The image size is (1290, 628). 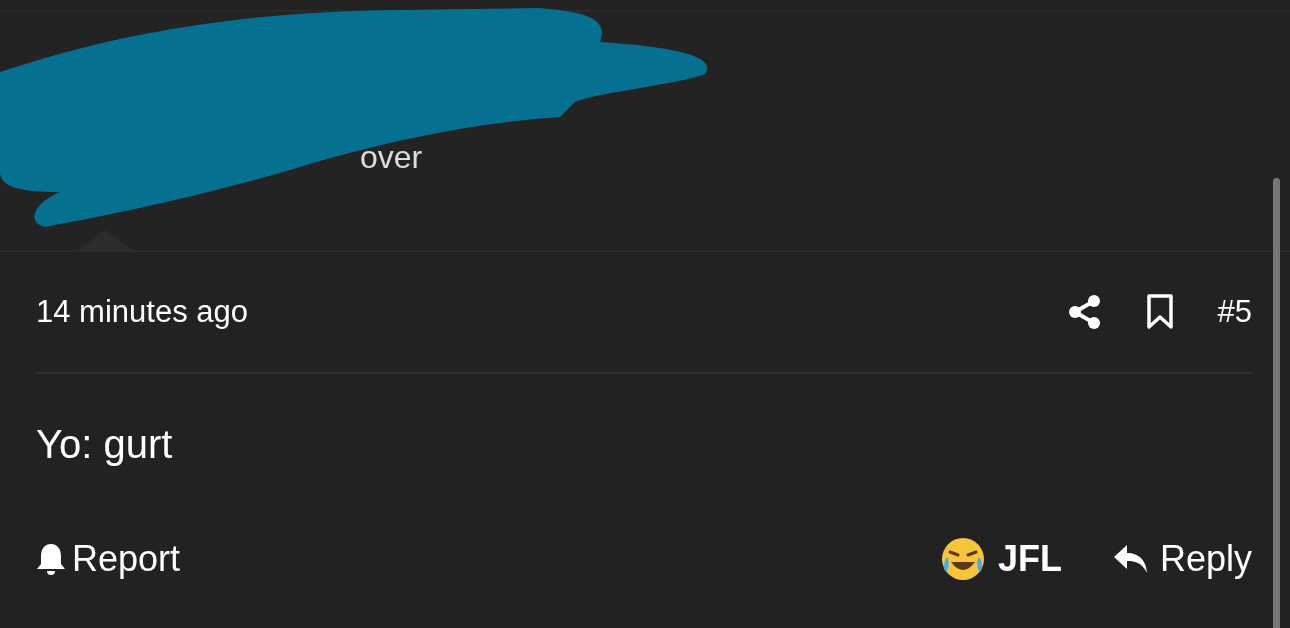 I want to click on bell-icon, so click(x=51, y=559).